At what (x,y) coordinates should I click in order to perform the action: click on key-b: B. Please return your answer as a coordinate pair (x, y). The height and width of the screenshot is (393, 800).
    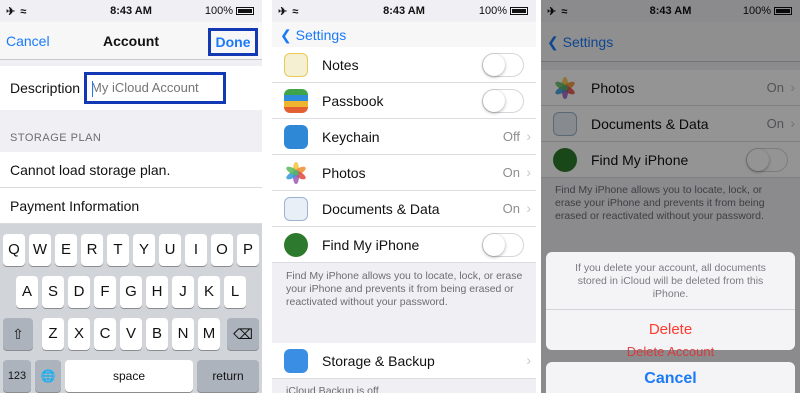
    Looking at the image, I should click on (157, 334).